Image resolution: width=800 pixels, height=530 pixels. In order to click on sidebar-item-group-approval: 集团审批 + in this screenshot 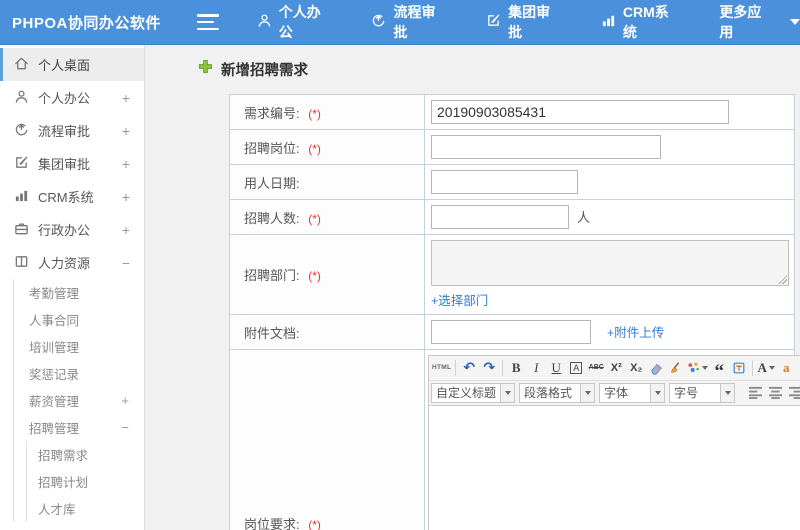, I will do `click(72, 163)`.